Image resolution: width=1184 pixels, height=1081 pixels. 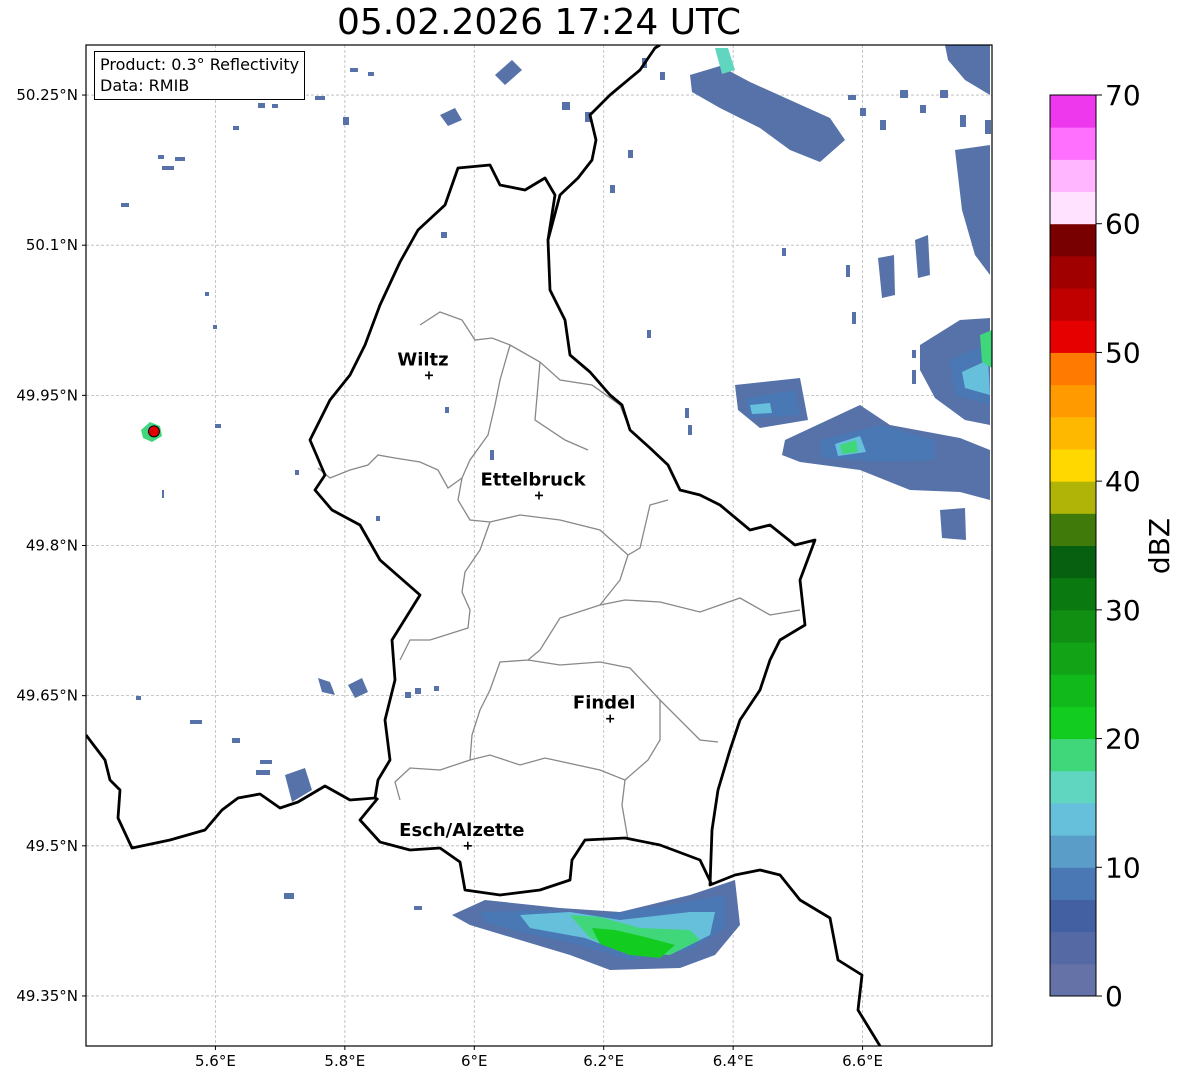 What do you see at coordinates (1123, 739) in the screenshot?
I see `colorbar-tick-label: 20` at bounding box center [1123, 739].